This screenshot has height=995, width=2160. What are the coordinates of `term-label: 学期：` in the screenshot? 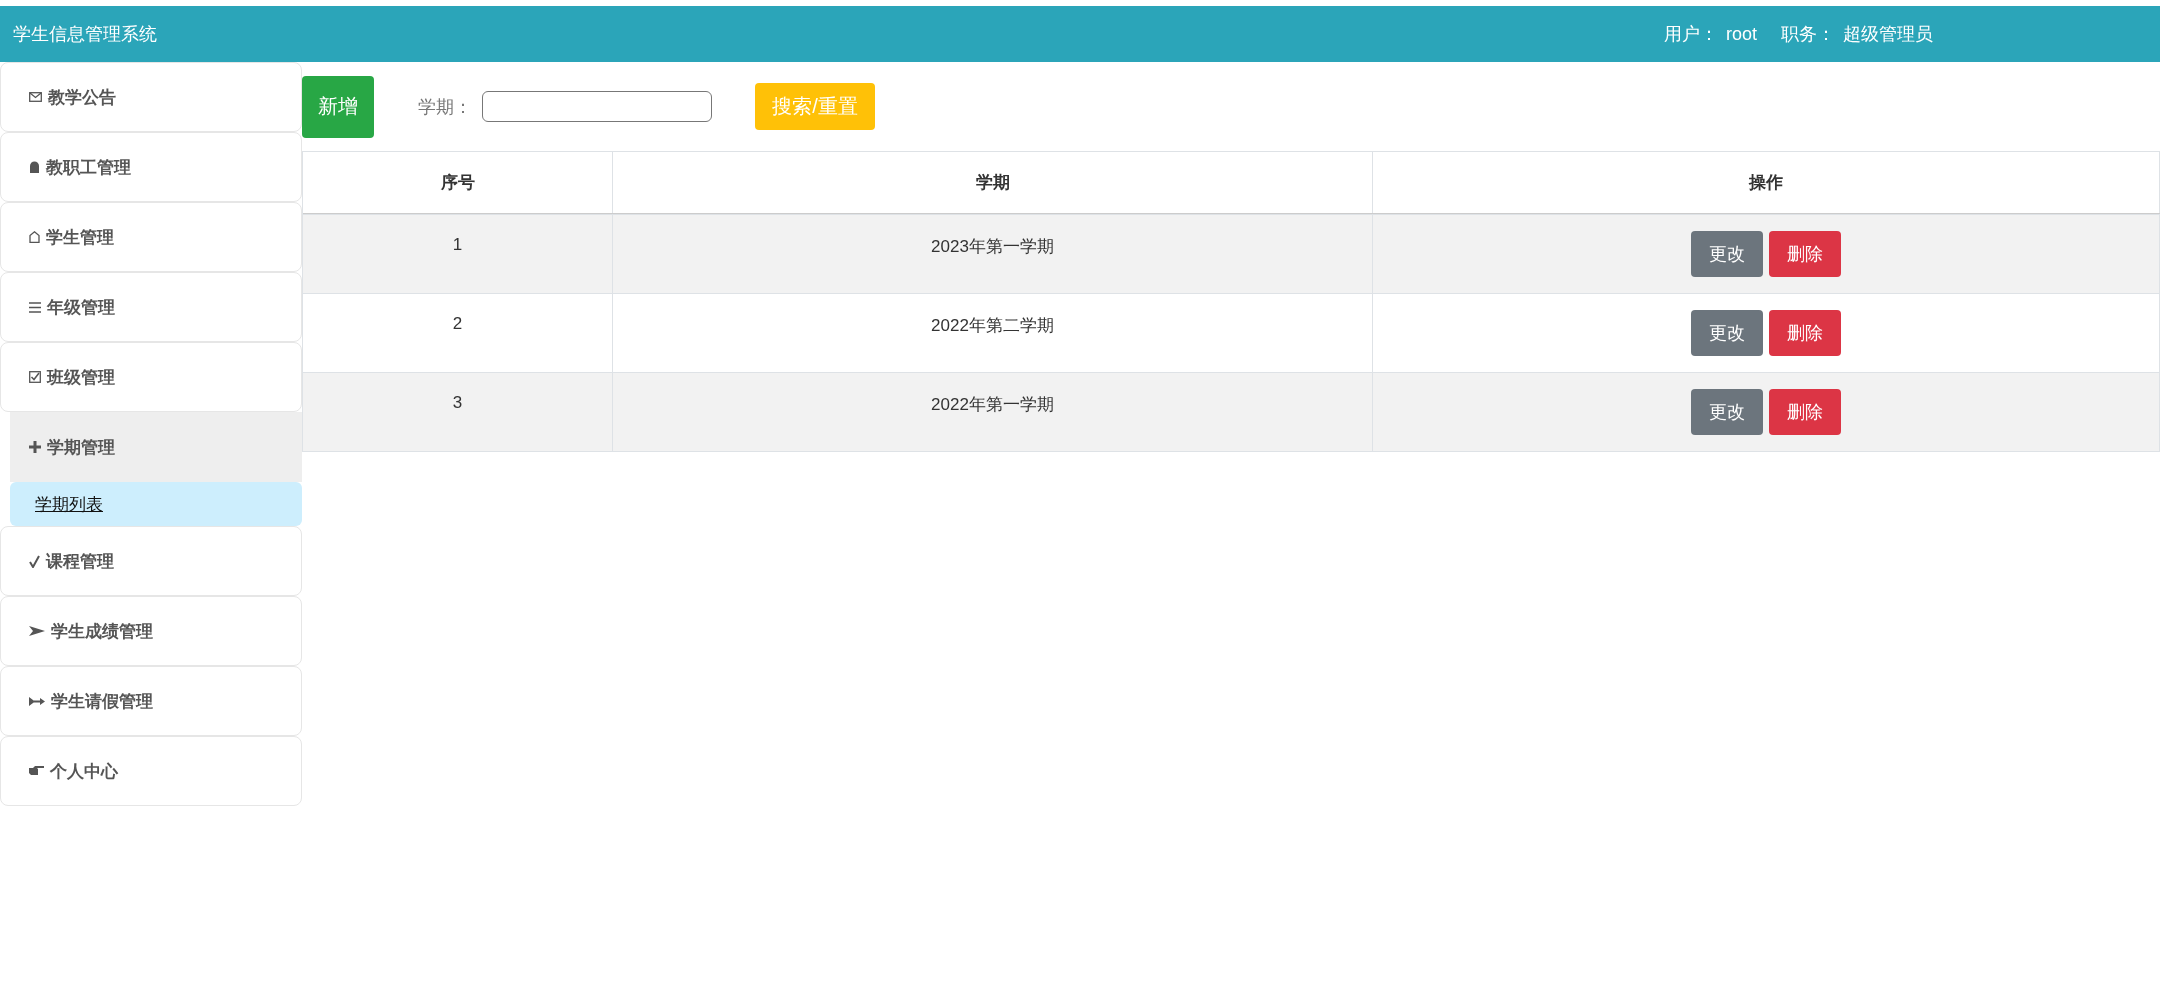 It's located at (445, 107).